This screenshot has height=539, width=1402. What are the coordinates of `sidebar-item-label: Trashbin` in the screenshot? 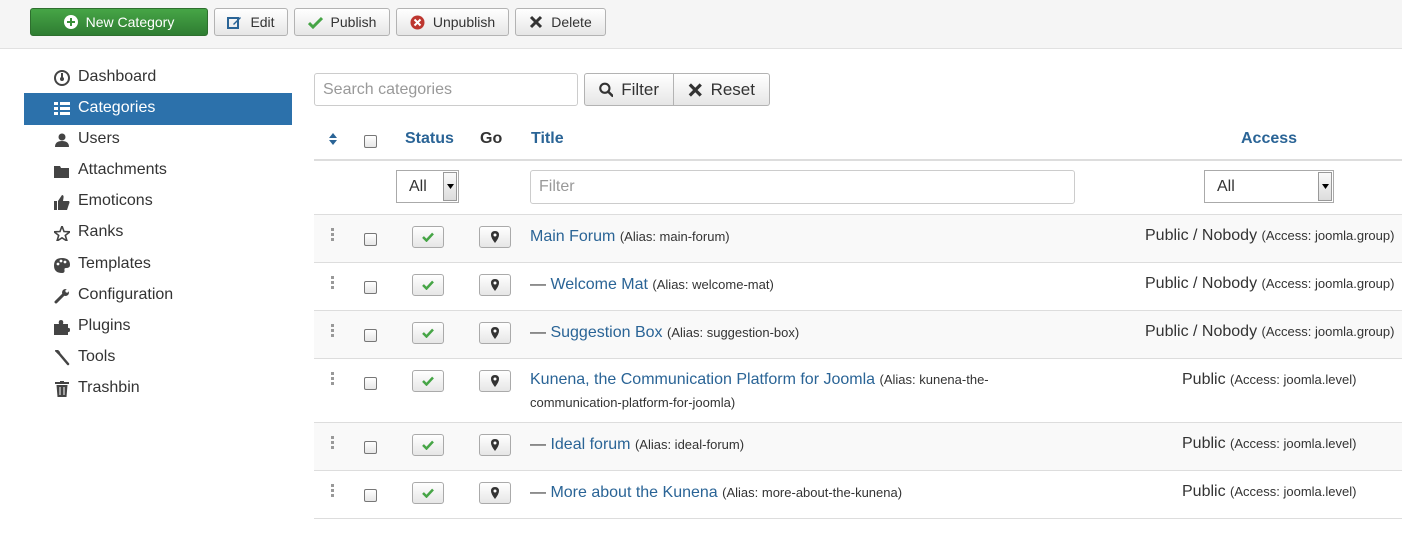 It's located at (109, 387).